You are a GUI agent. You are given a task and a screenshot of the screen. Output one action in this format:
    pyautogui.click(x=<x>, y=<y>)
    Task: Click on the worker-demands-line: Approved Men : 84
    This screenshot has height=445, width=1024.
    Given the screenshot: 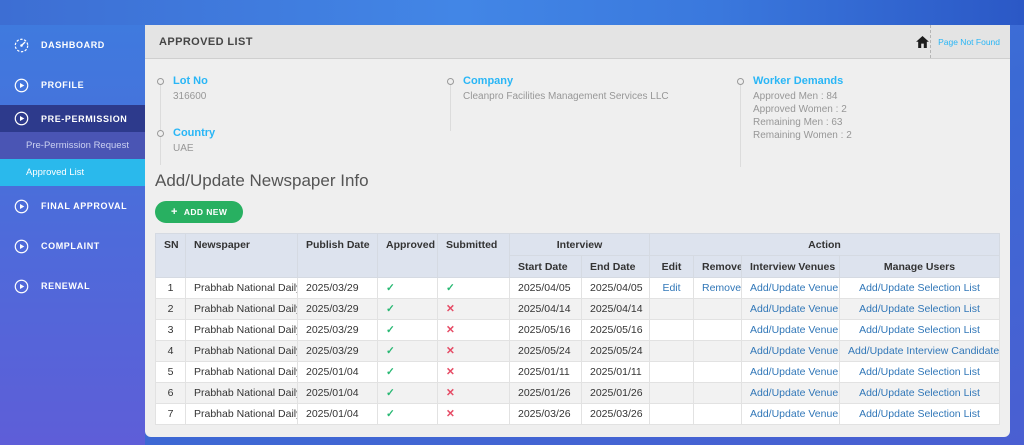 What is the action you would take?
    pyautogui.click(x=795, y=96)
    